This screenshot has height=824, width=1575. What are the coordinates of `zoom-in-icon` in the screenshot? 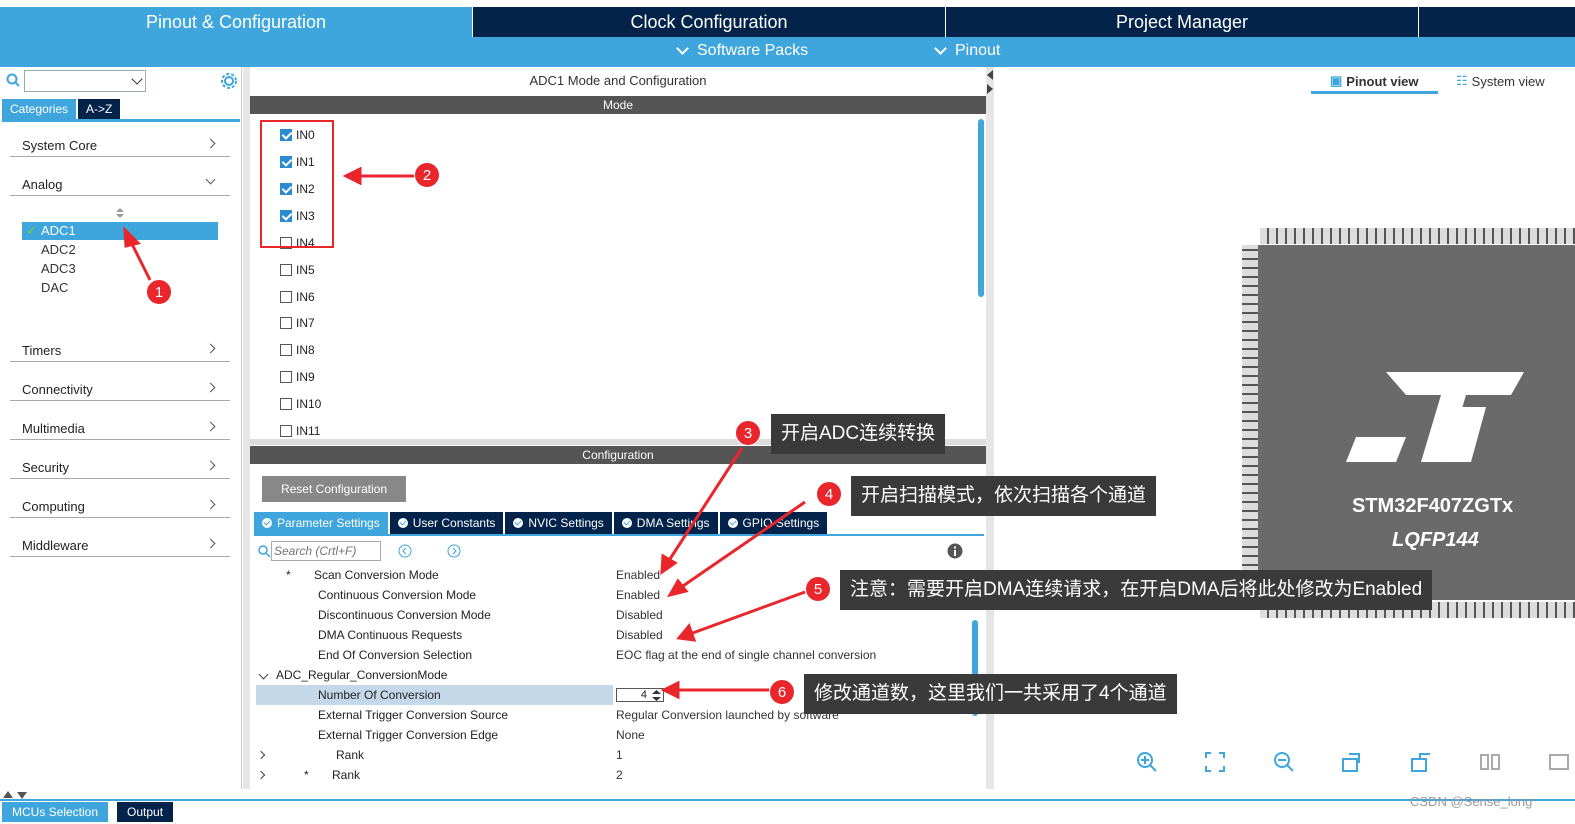 It's located at (1147, 762).